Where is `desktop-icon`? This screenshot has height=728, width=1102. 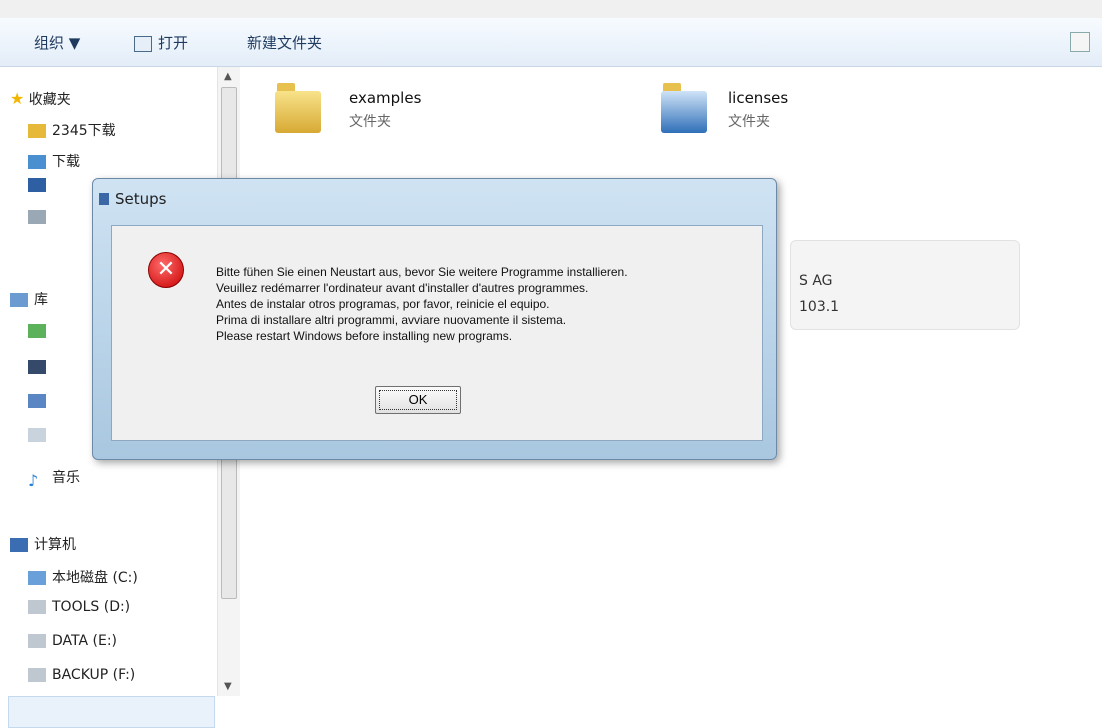 desktop-icon is located at coordinates (37, 185).